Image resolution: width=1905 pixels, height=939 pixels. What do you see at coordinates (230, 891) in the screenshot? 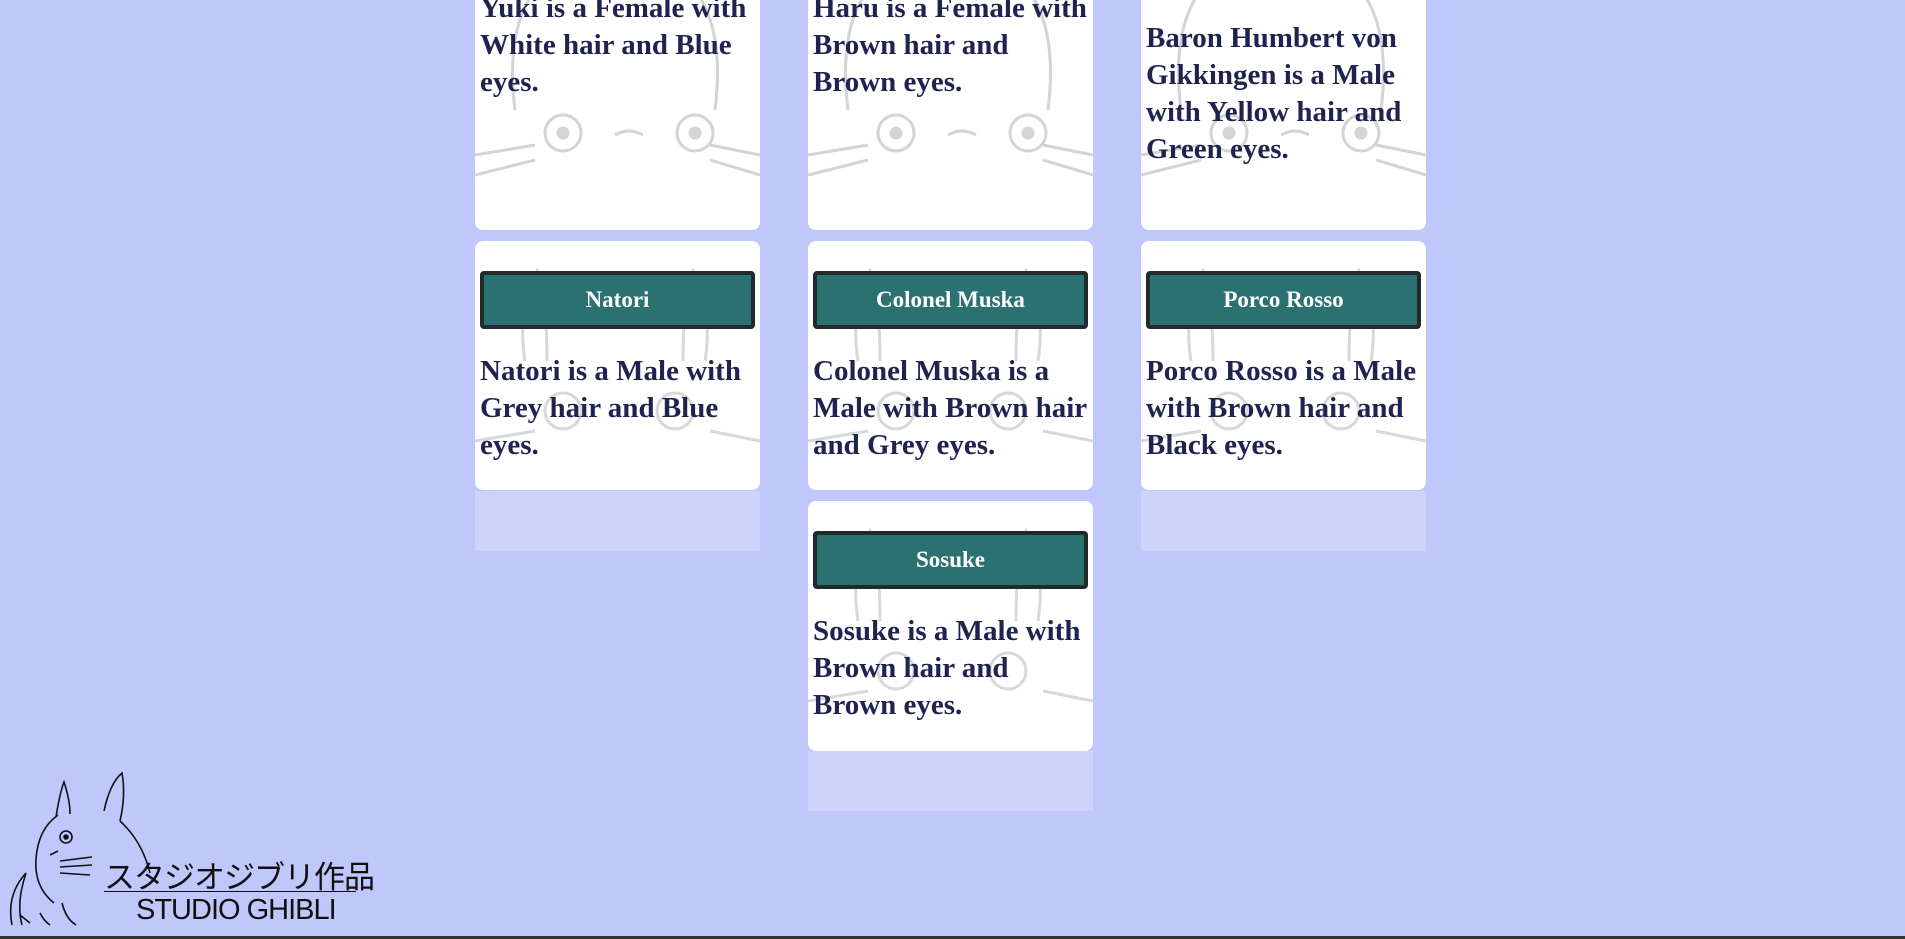
I see `logo-divider` at bounding box center [230, 891].